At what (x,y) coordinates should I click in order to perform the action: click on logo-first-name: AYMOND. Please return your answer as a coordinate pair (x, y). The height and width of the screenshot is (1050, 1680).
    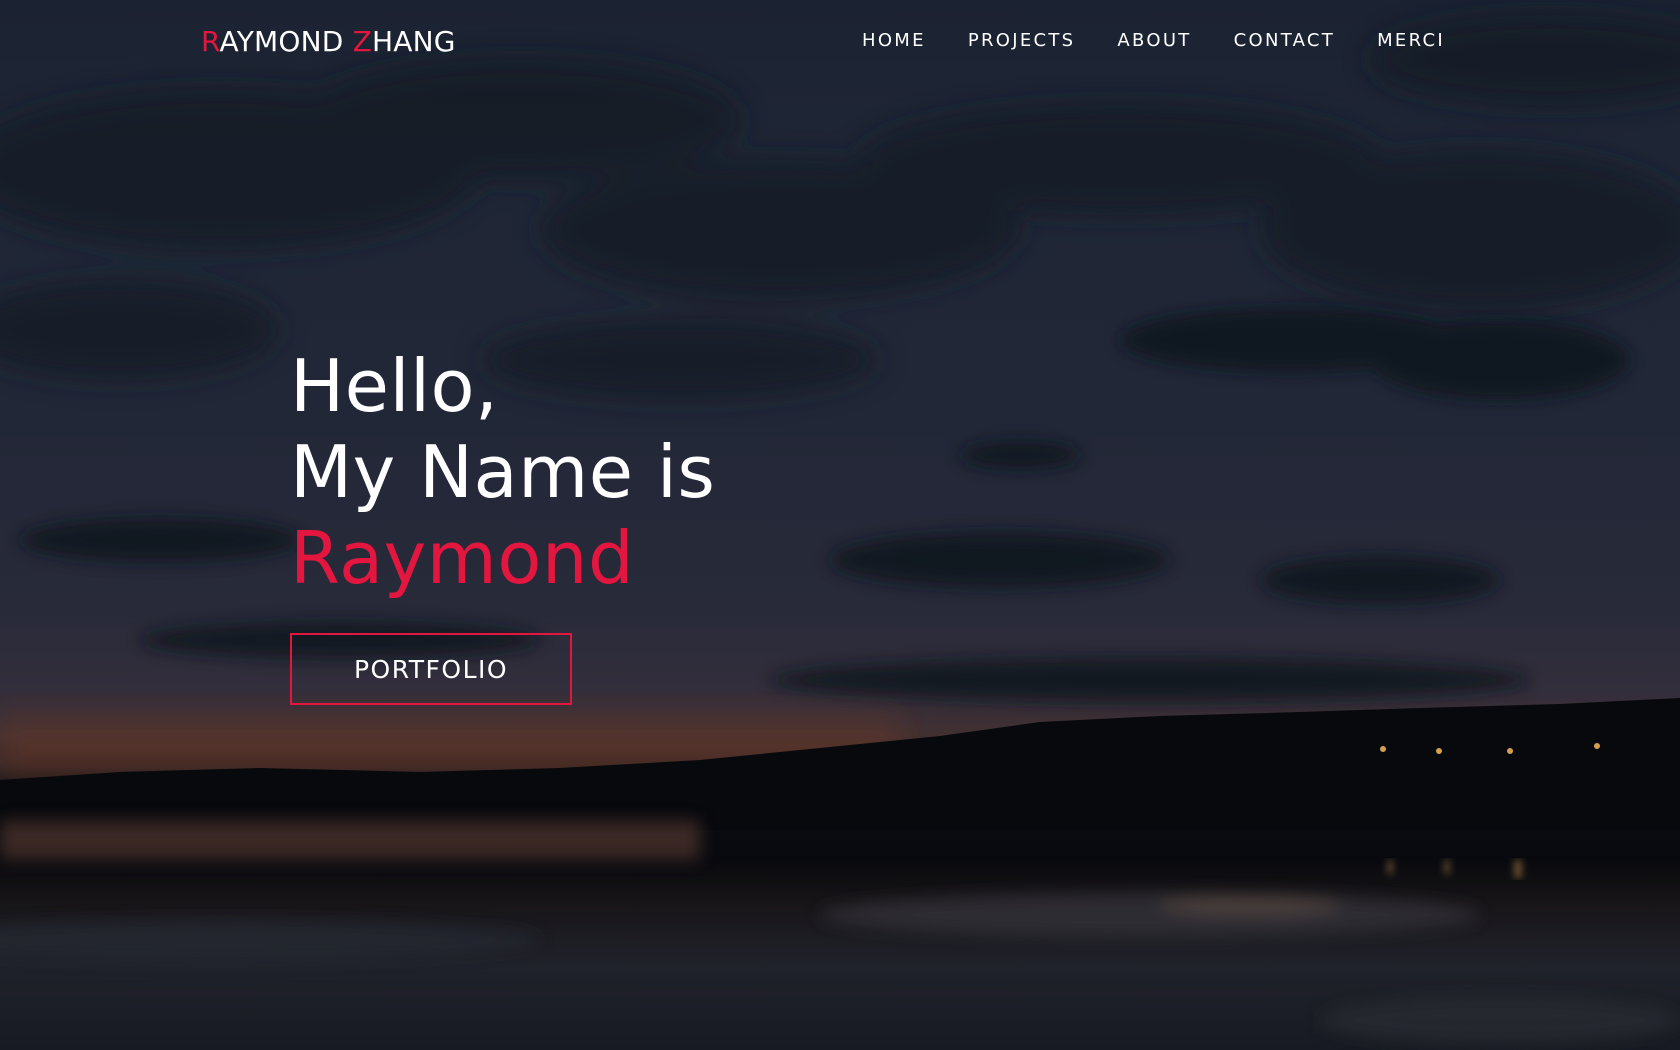
    Looking at the image, I should click on (286, 41).